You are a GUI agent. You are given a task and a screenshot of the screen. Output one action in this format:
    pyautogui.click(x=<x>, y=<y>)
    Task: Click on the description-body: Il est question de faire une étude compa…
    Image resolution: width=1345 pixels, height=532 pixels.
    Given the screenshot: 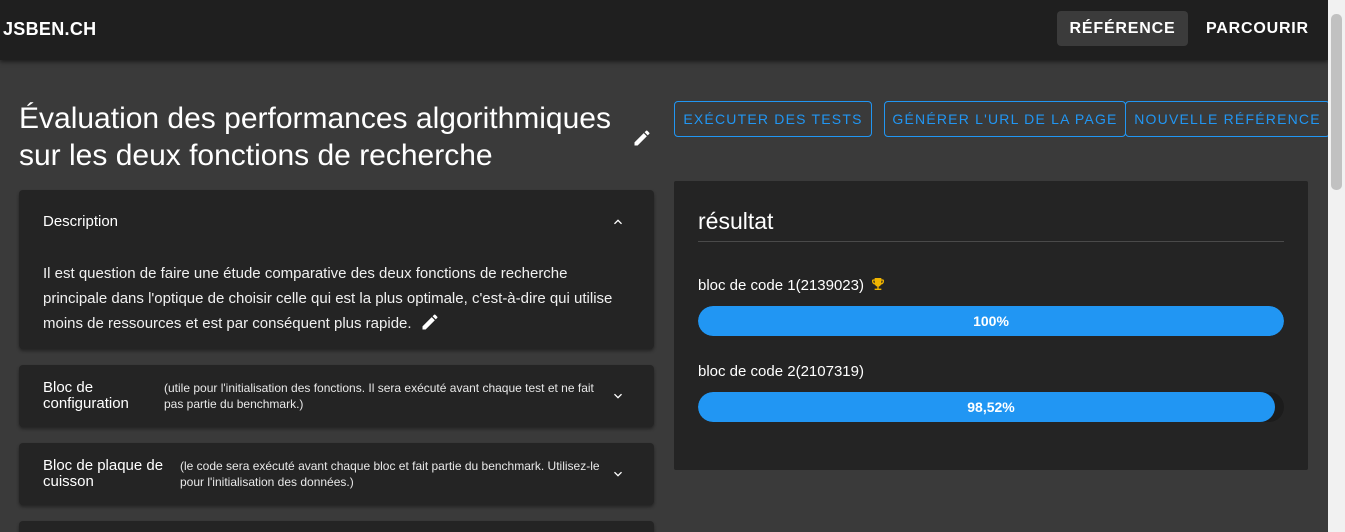 What is the action you would take?
    pyautogui.click(x=328, y=298)
    